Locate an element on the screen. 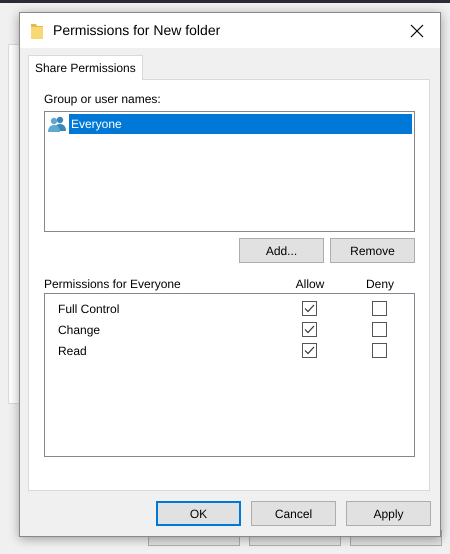 The image size is (450, 554). permissions-label: Permissions for Everyone is located at coordinates (113, 284).